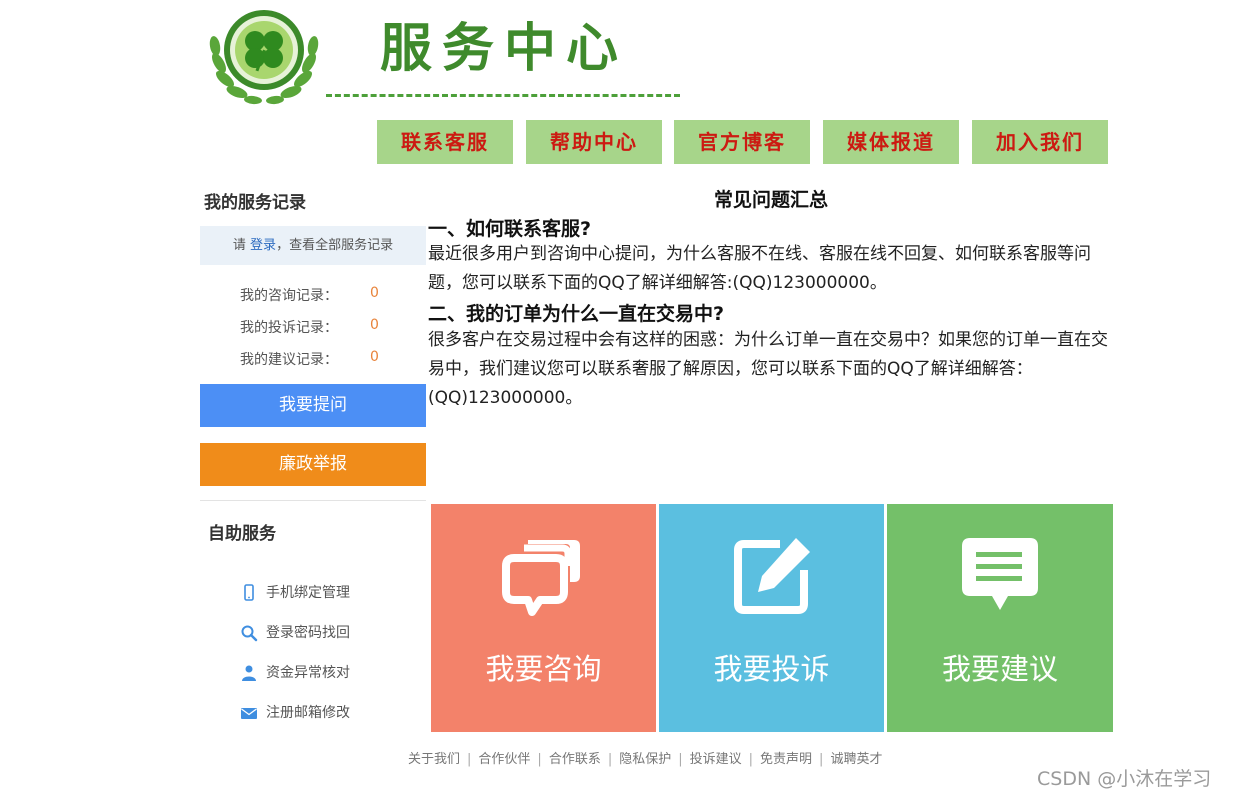 The height and width of the screenshot is (797, 1247). I want to click on footer-link-cooperation: 合作联系, so click(575, 759).